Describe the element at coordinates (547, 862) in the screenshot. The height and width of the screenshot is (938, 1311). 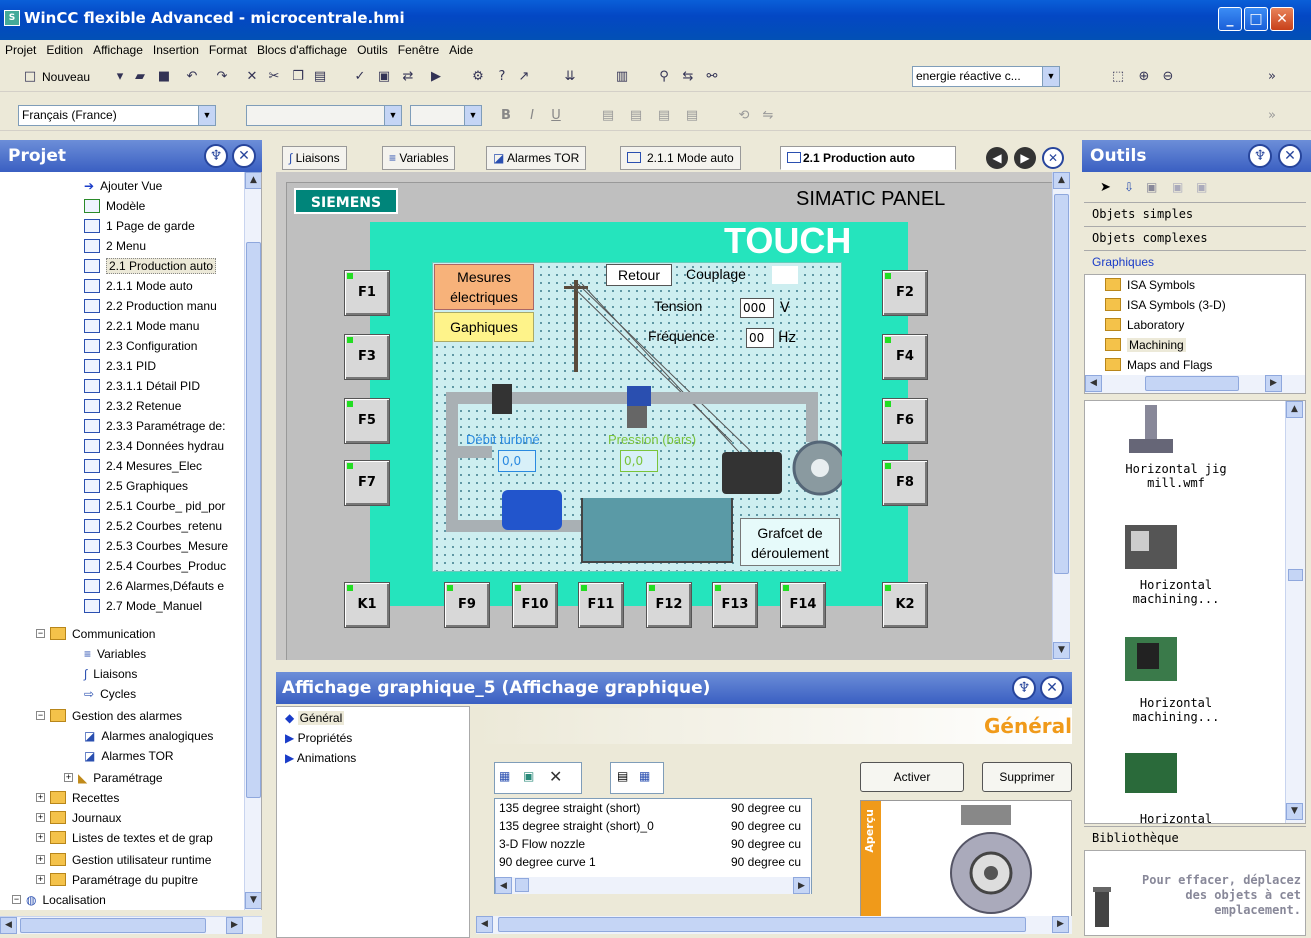
I see `list-item: 90 degree curve 1` at that location.